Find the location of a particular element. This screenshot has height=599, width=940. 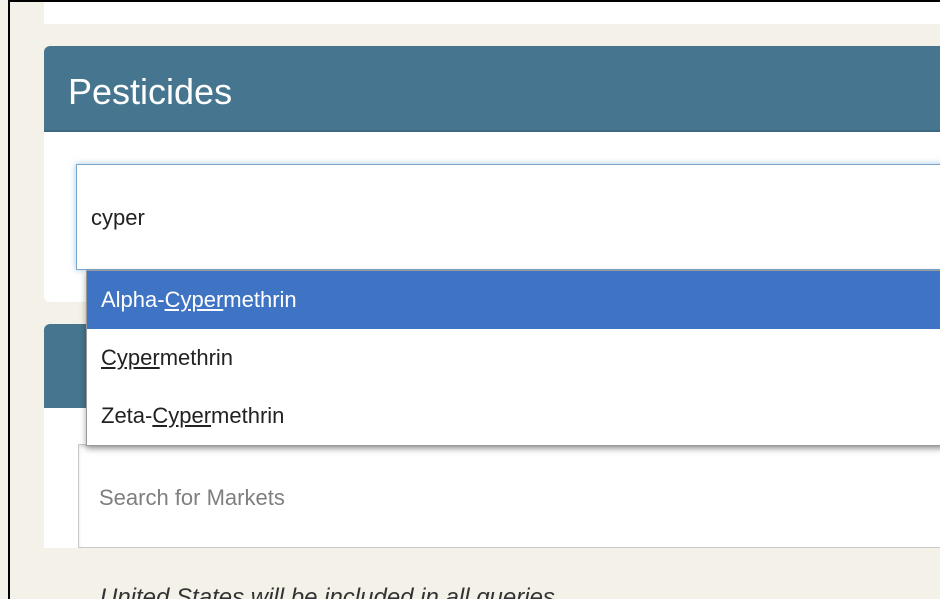

suggestion-prefix: Alpha- is located at coordinates (133, 299).